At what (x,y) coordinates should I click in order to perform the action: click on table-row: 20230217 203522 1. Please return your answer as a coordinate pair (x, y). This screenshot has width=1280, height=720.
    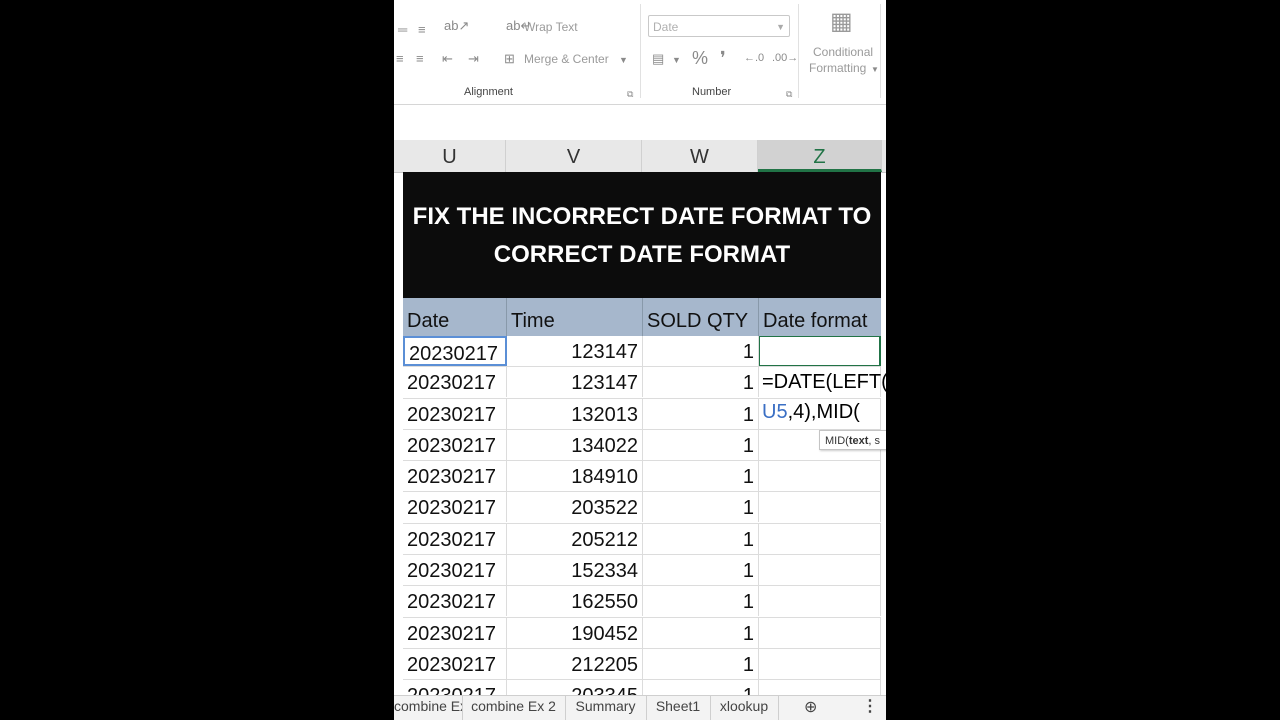
    Looking at the image, I should click on (642, 508).